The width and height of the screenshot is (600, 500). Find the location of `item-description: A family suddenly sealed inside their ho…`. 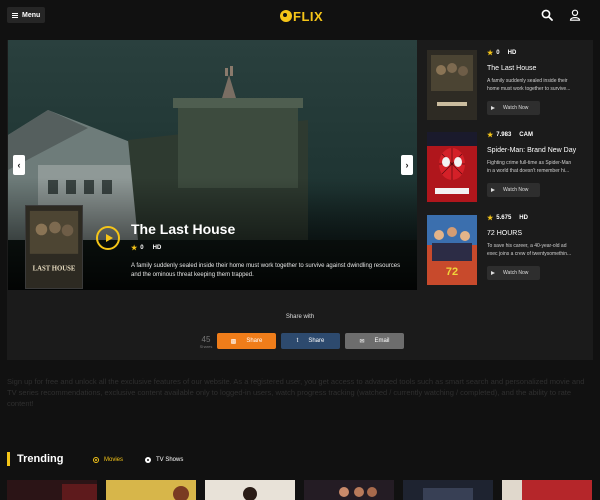

item-description: A family suddenly sealed inside their ho… is located at coordinates (535, 85).